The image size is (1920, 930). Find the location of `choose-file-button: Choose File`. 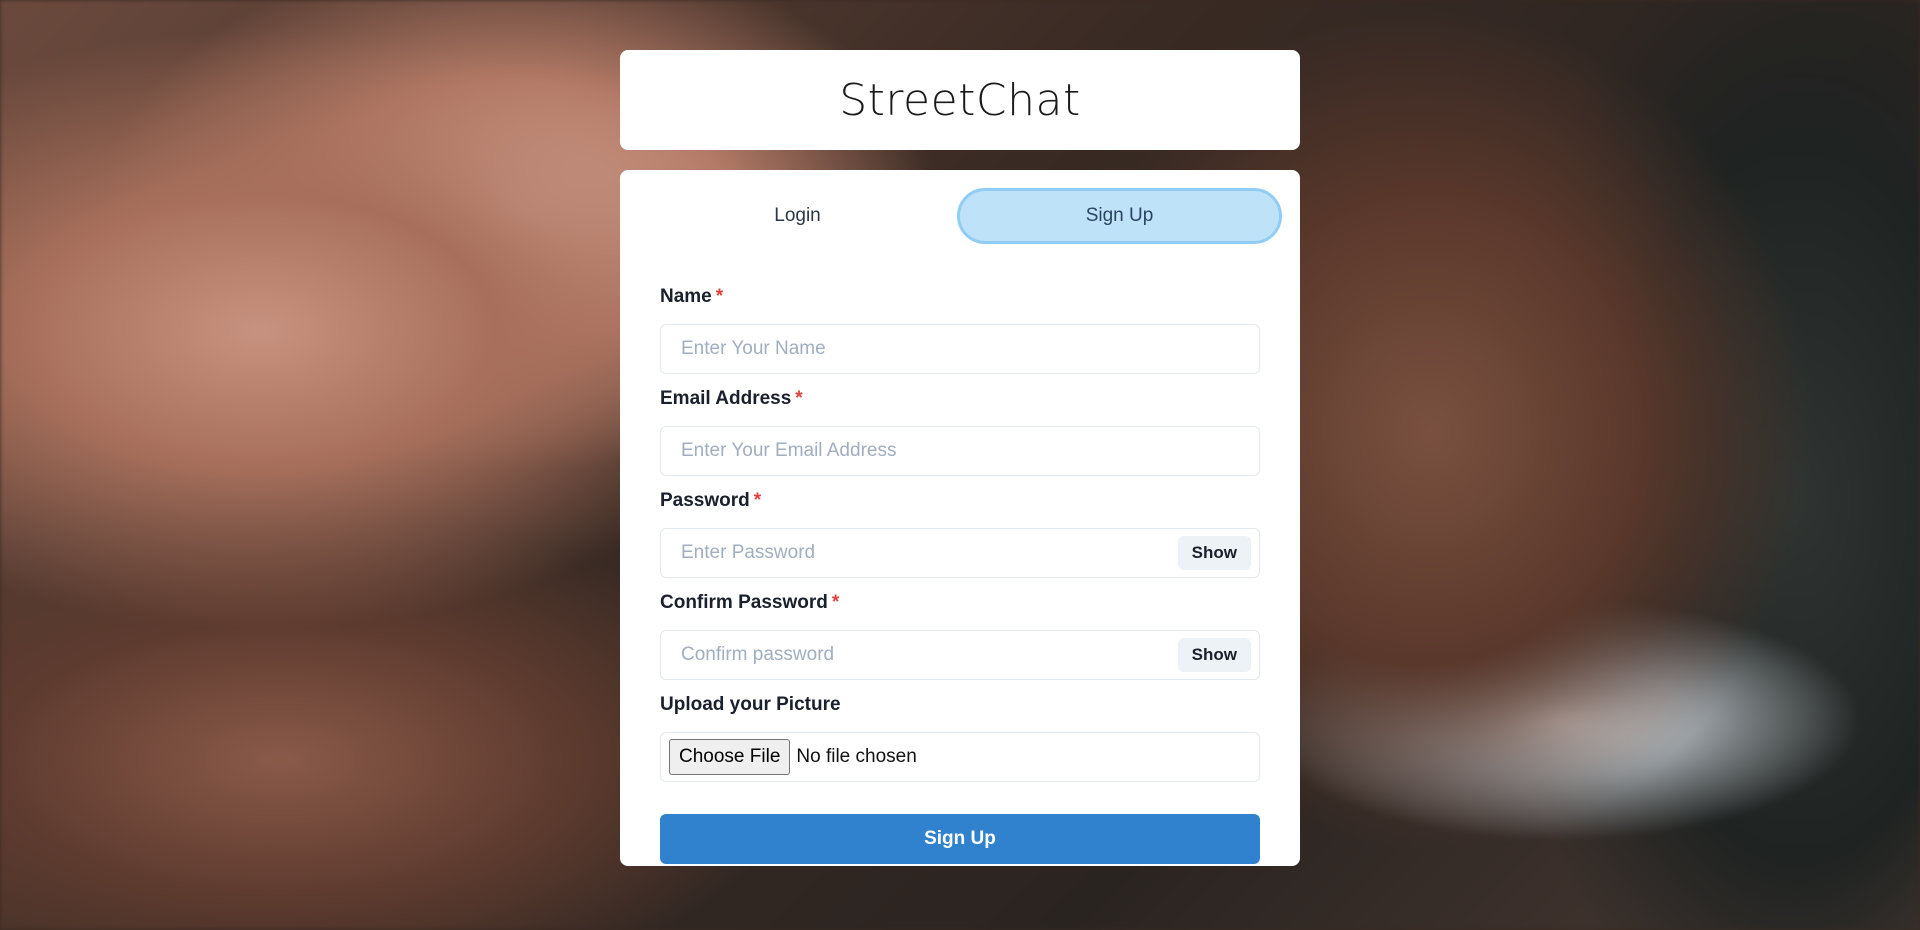

choose-file-button: Choose File is located at coordinates (730, 757).